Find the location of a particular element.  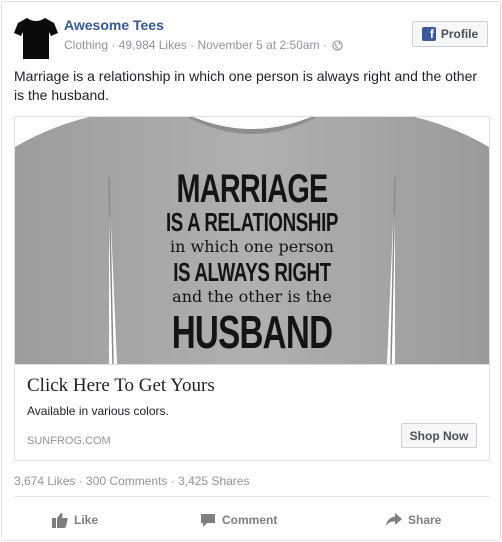

attachment-title: Click Here To Get Yours is located at coordinates (121, 386).